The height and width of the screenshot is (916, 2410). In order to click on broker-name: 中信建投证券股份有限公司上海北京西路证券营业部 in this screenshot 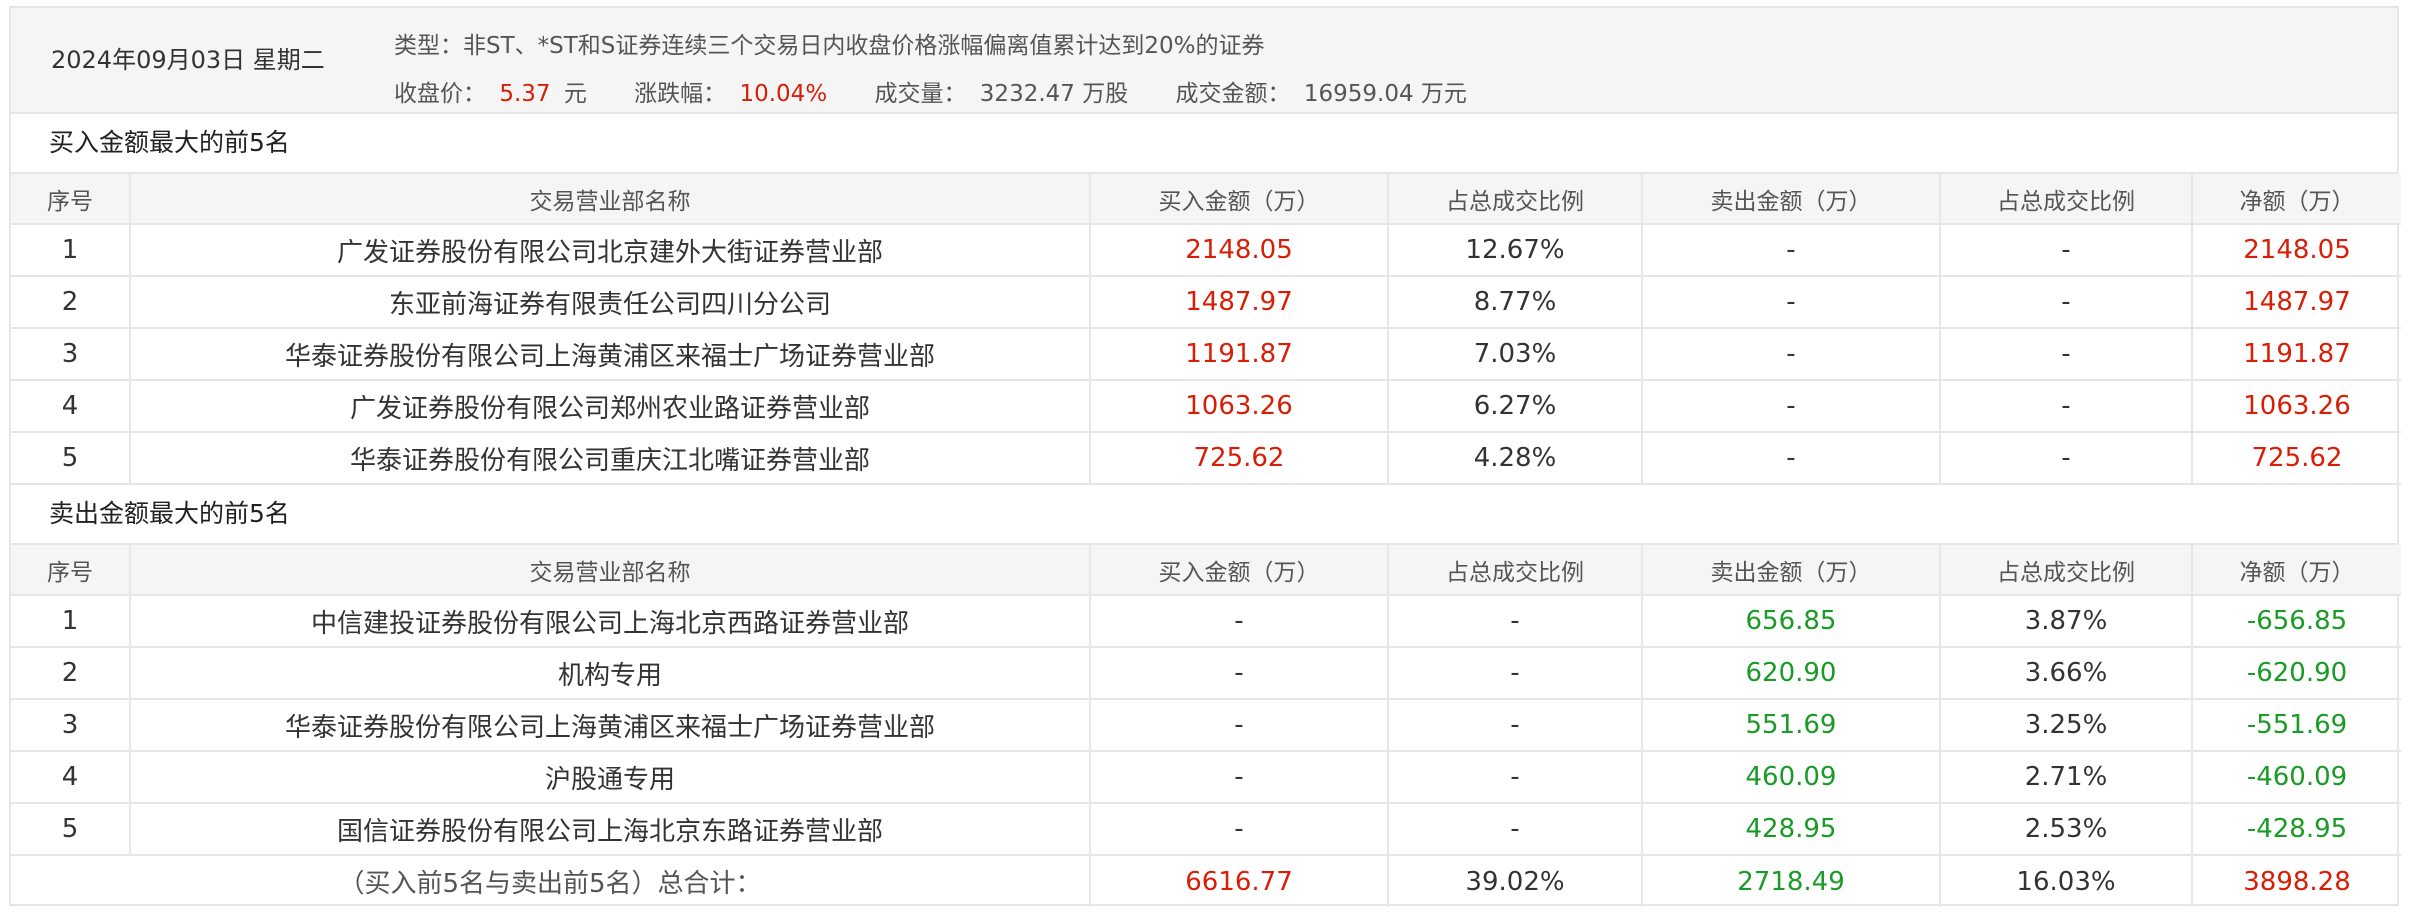, I will do `click(610, 621)`.